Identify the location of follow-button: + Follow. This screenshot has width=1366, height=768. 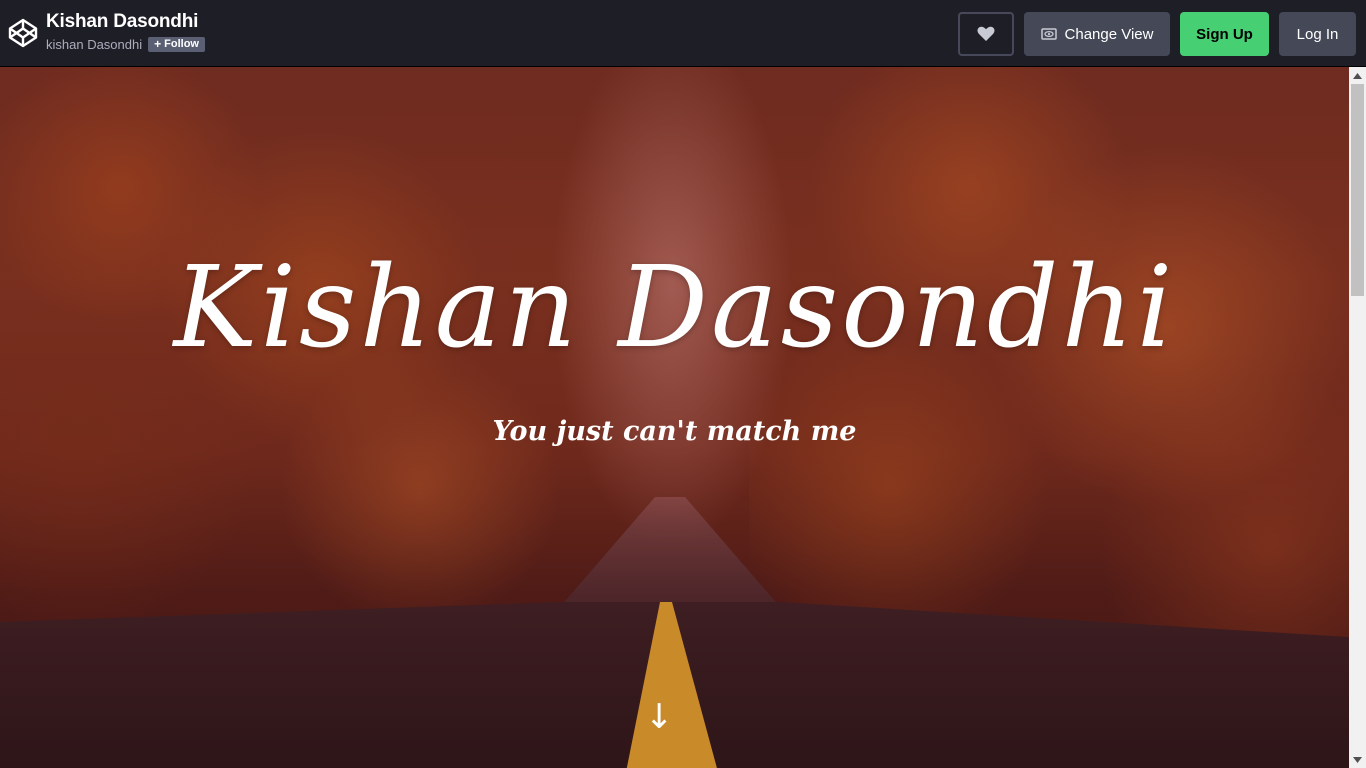
(176, 44).